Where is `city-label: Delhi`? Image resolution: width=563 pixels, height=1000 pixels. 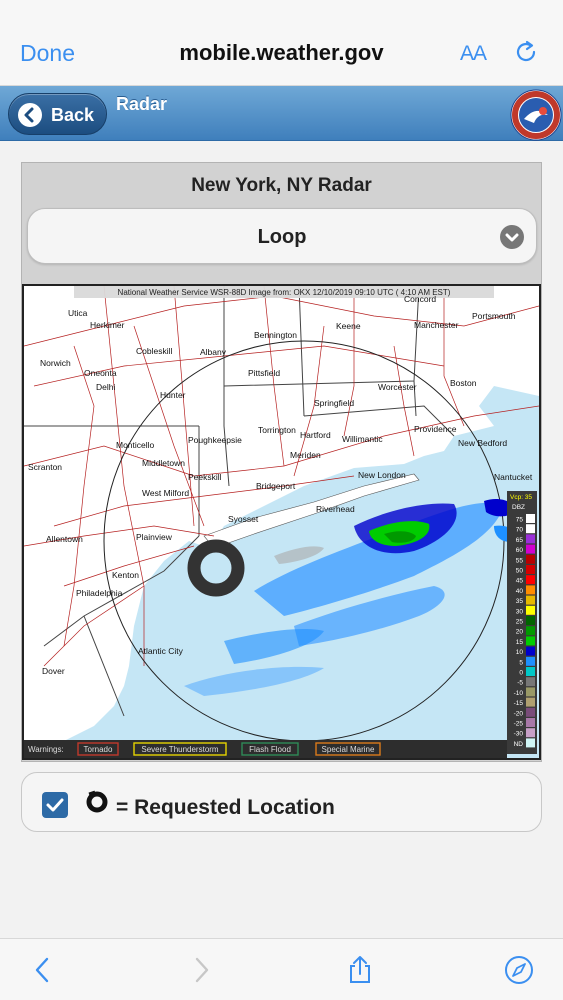 city-label: Delhi is located at coordinates (105, 387).